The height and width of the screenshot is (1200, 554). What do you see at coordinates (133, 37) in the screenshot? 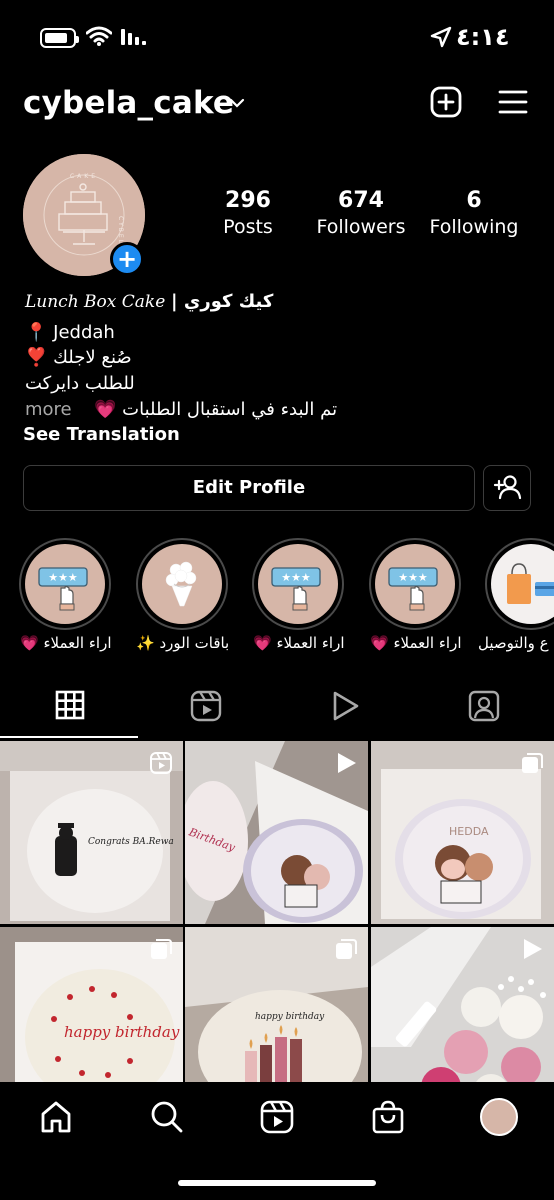
I see `signal-icon` at bounding box center [133, 37].